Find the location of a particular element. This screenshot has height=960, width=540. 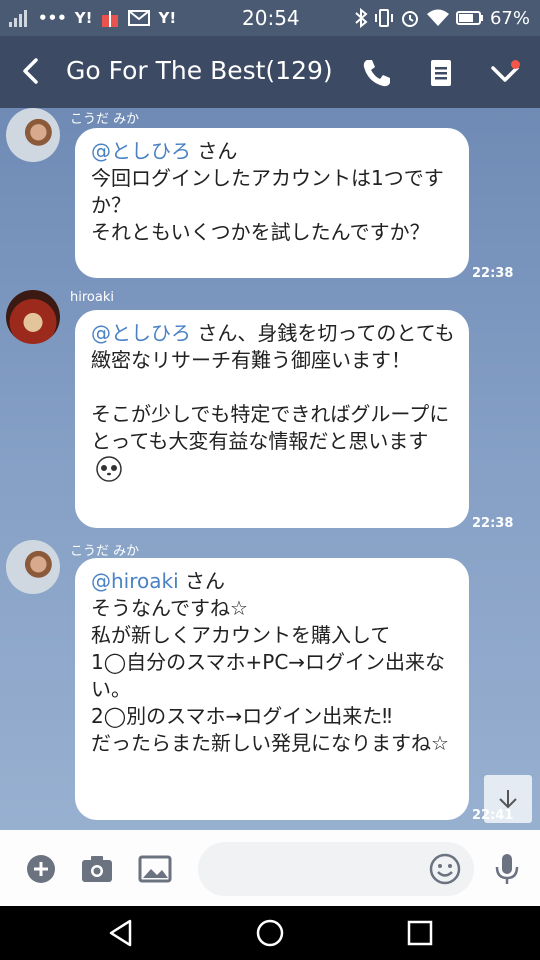

microphone-icon is located at coordinates (507, 869).